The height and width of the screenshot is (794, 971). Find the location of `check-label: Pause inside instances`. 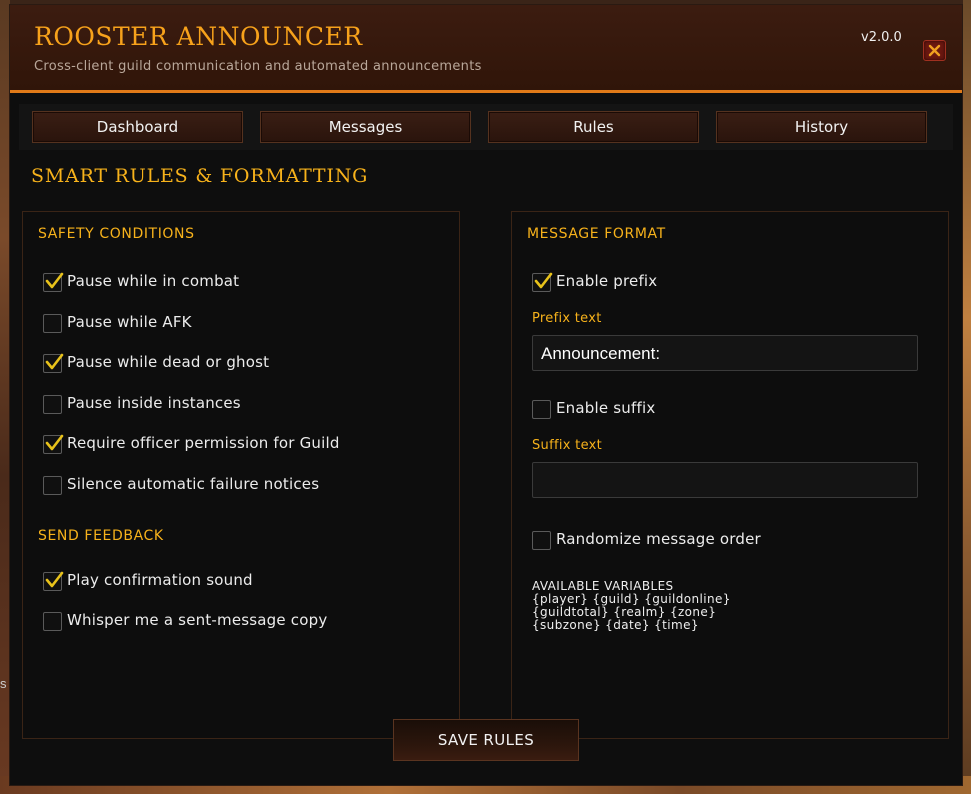

check-label: Pause inside instances is located at coordinates (154, 403).